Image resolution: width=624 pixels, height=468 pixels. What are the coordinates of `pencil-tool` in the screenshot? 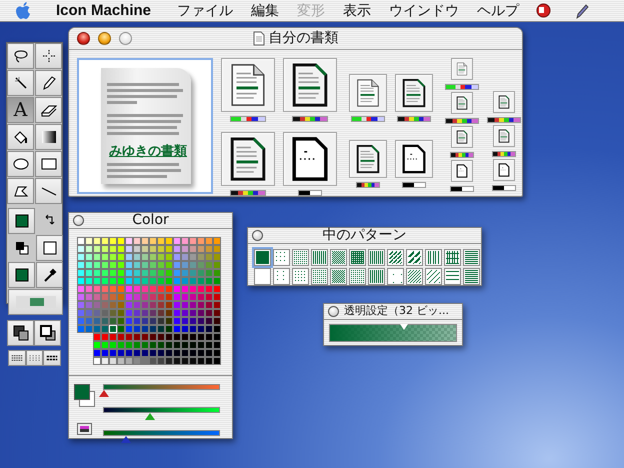 It's located at (48, 83).